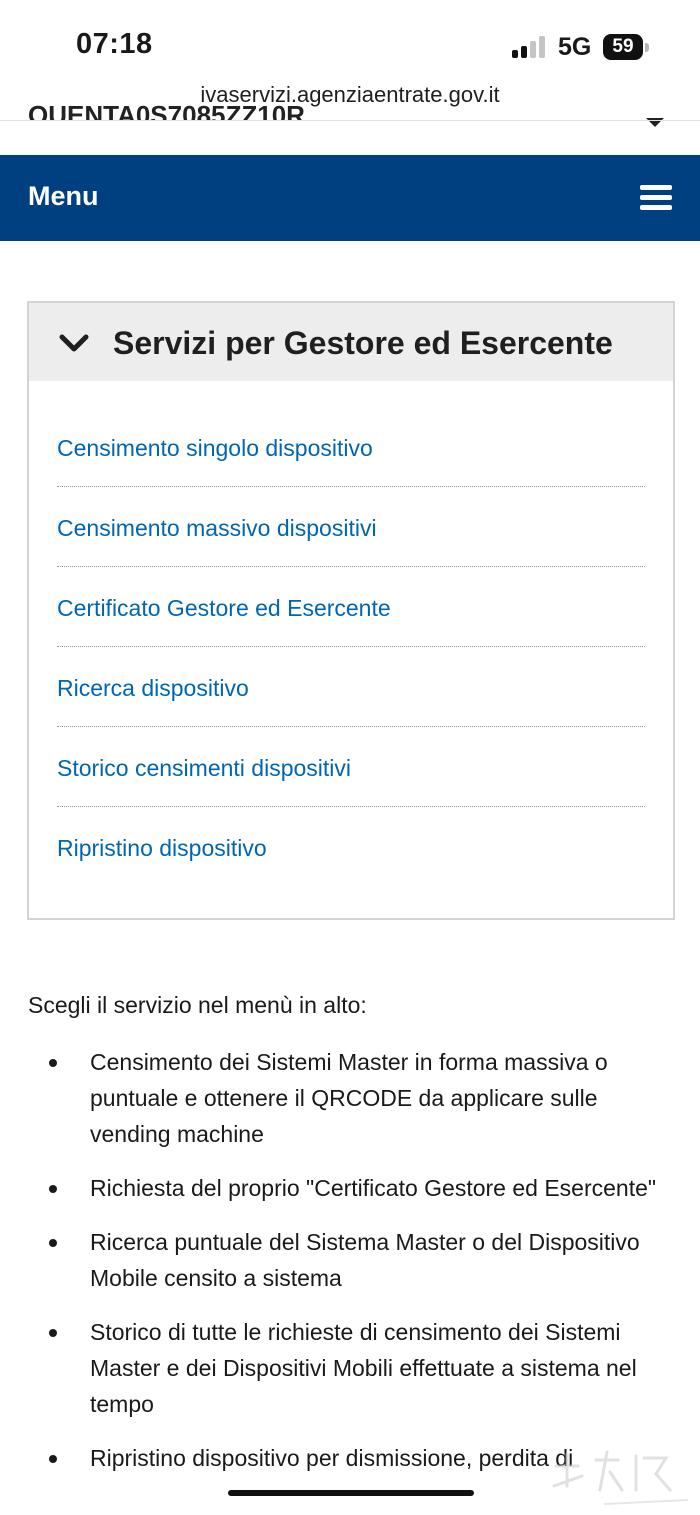 This screenshot has width=700, height=1515. I want to click on chevron-down-icon, so click(74, 343).